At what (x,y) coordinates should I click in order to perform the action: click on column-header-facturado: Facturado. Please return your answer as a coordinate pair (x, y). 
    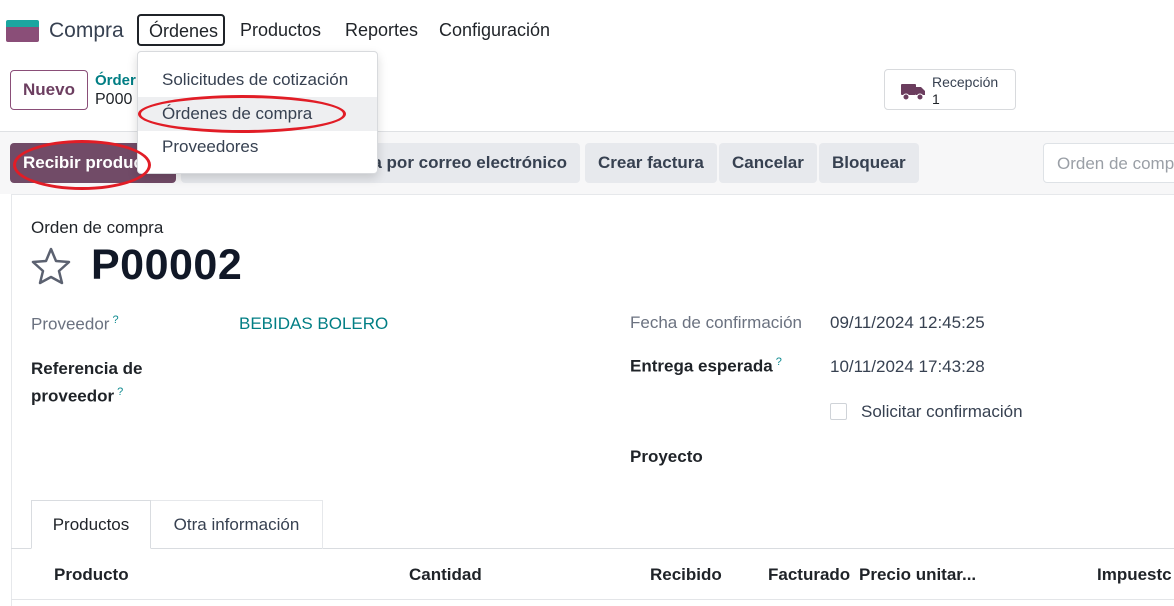
    Looking at the image, I should click on (809, 575).